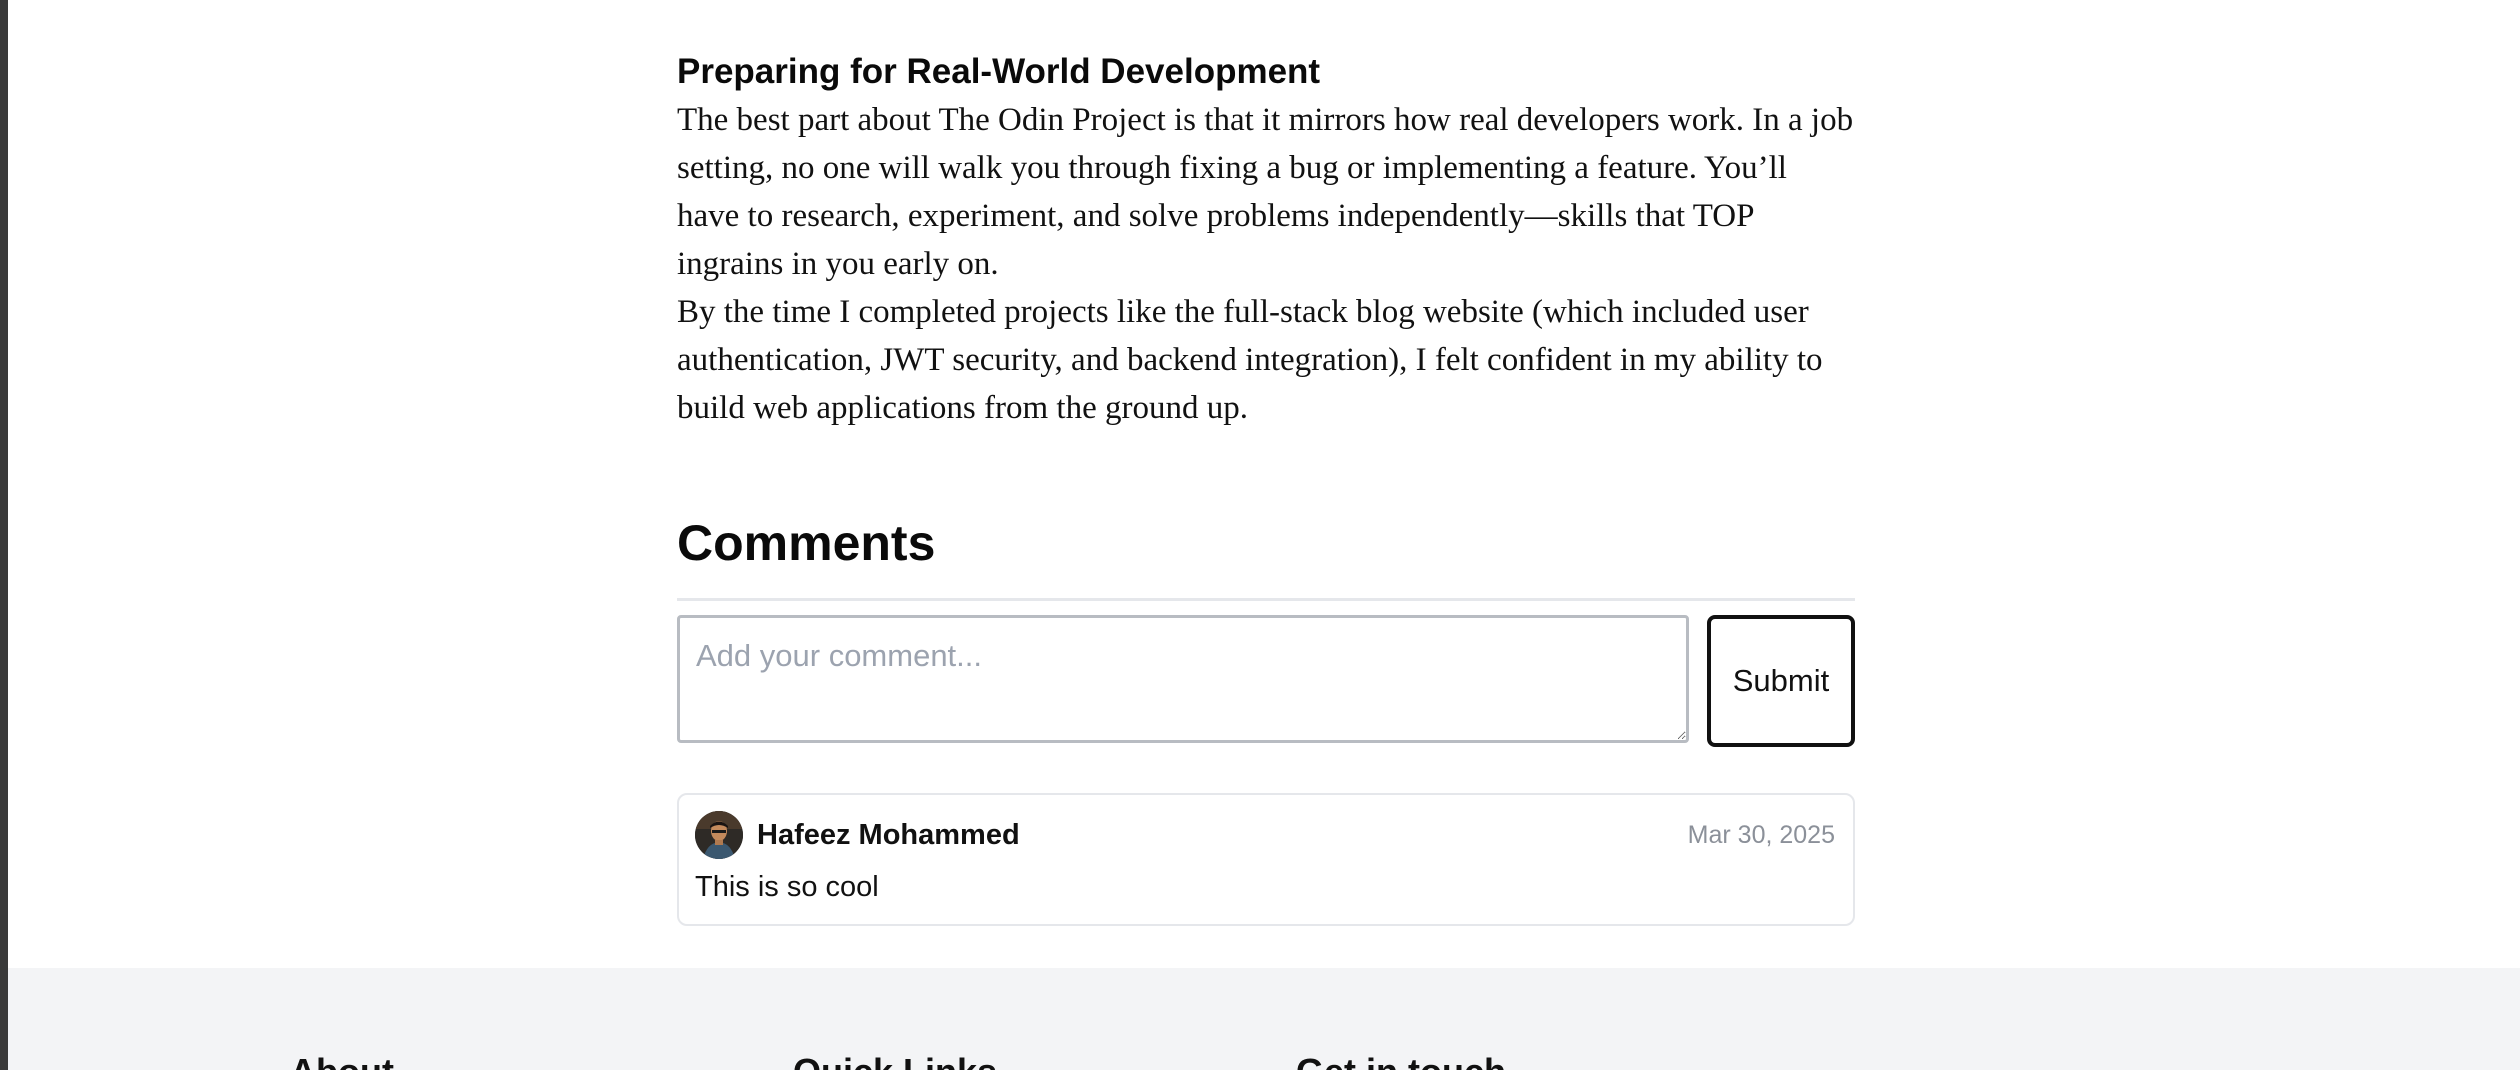 The image size is (2520, 1070). I want to click on footer-heading-about: About, so click(342, 1061).